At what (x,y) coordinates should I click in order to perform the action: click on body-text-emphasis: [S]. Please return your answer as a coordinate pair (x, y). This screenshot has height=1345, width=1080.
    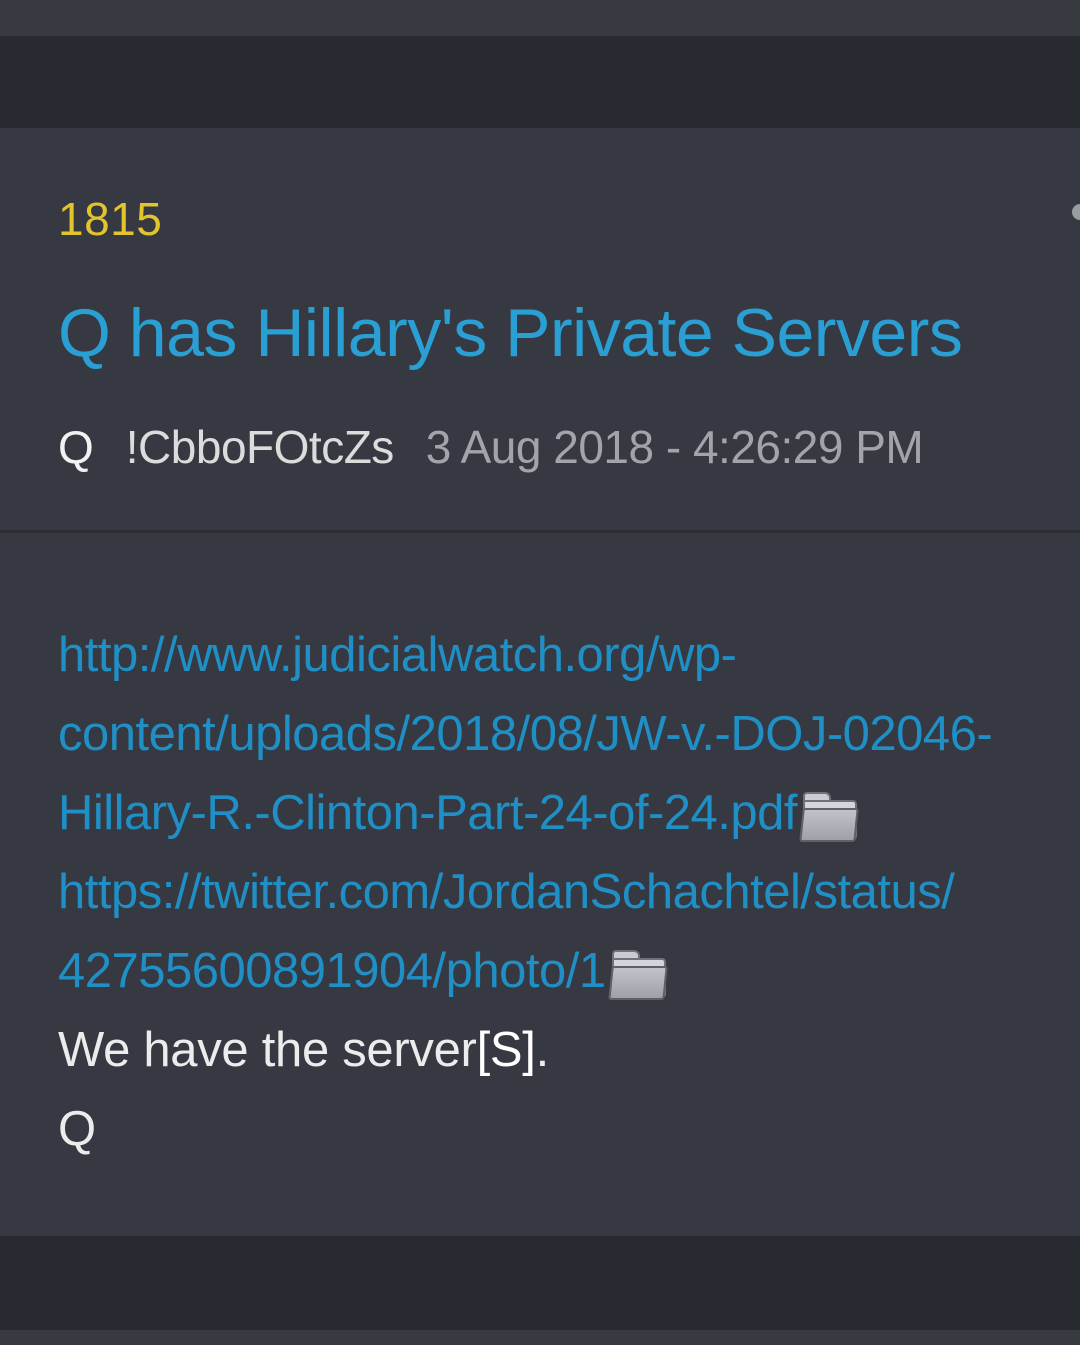
    Looking at the image, I should click on (506, 1050).